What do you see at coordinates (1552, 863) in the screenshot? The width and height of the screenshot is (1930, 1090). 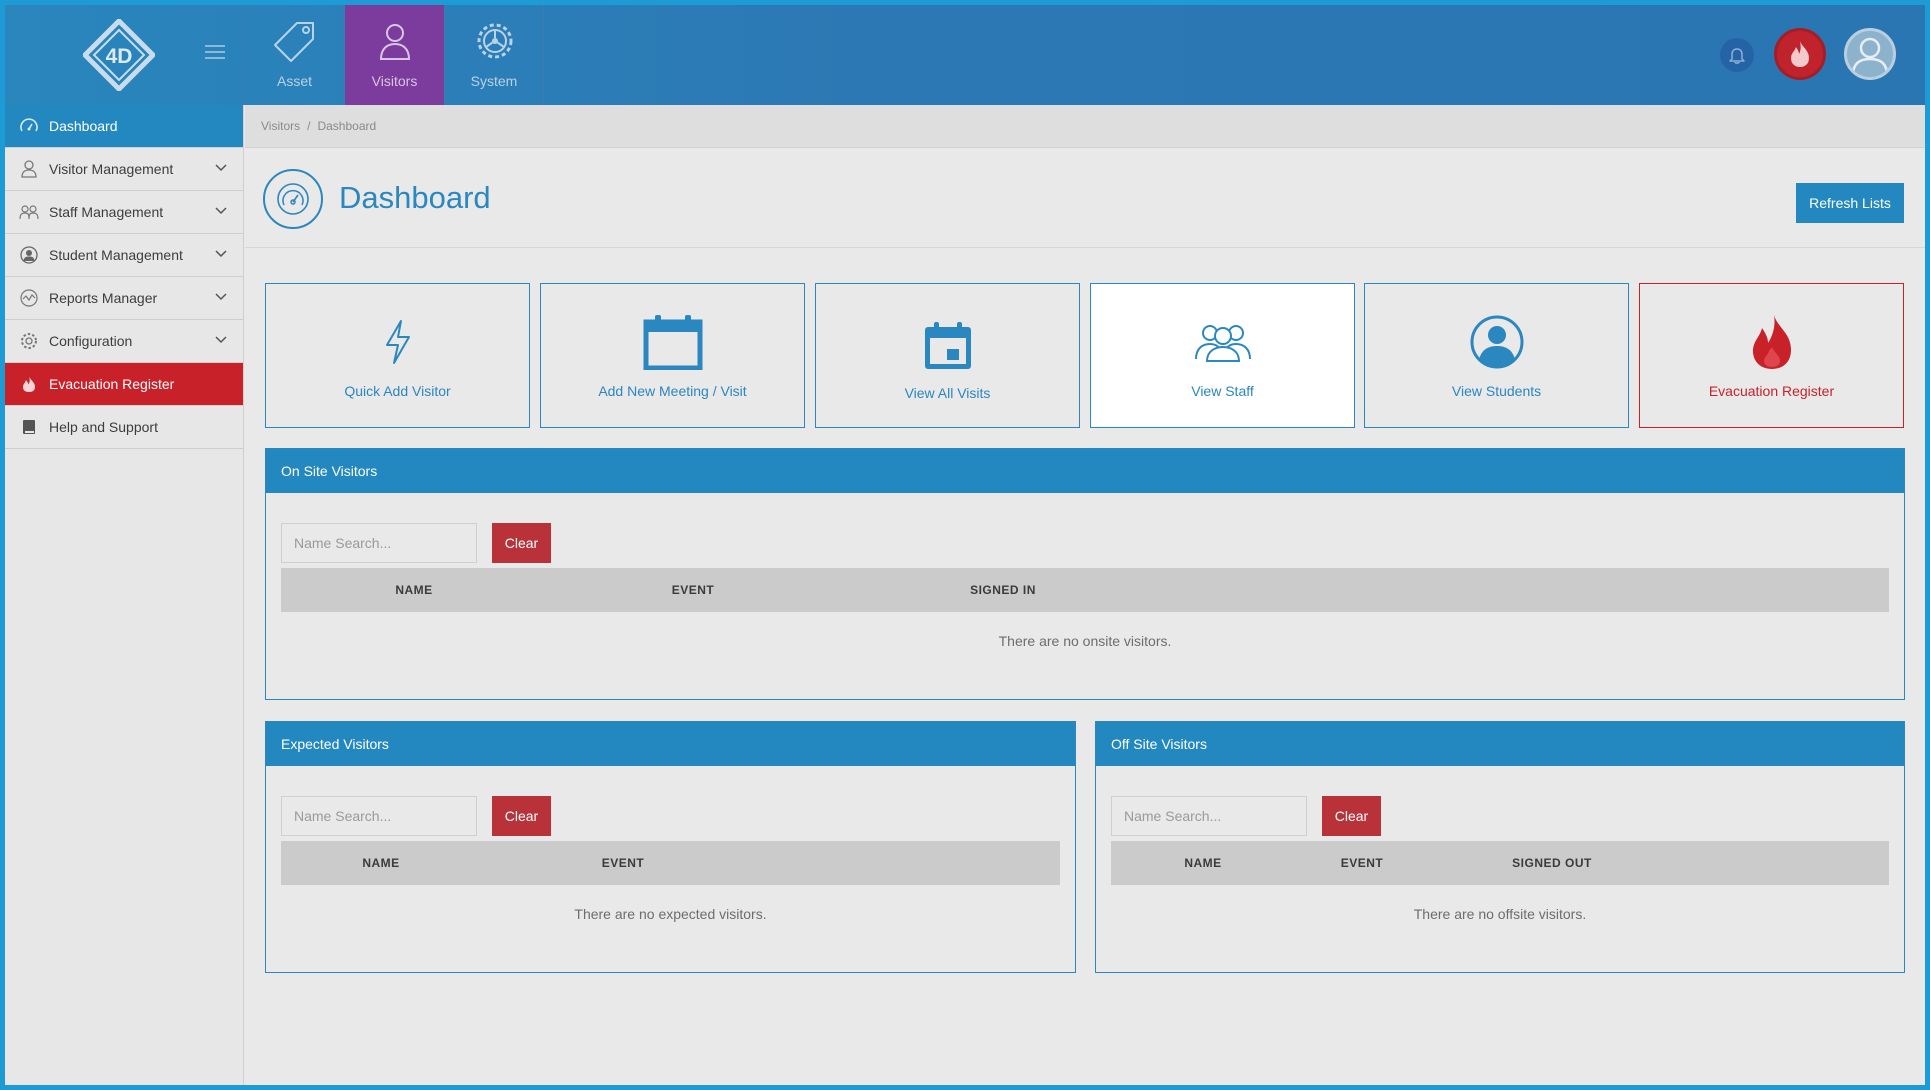 I see `column-header-signed-out: SIGNED OUT` at bounding box center [1552, 863].